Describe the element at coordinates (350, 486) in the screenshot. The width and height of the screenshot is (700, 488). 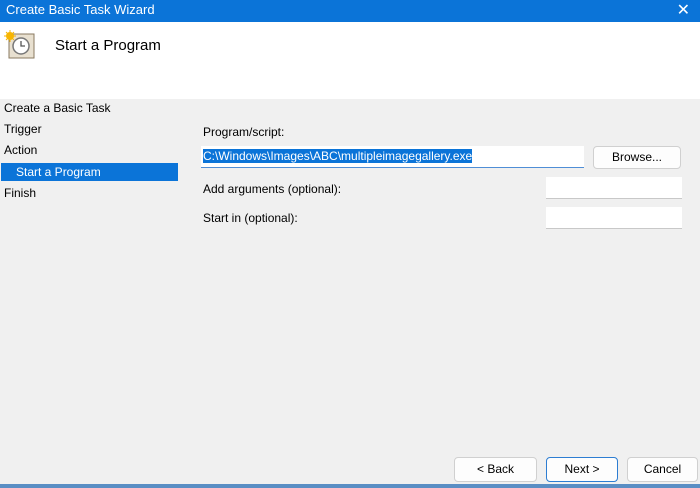
I see `window-bottom-border` at that location.